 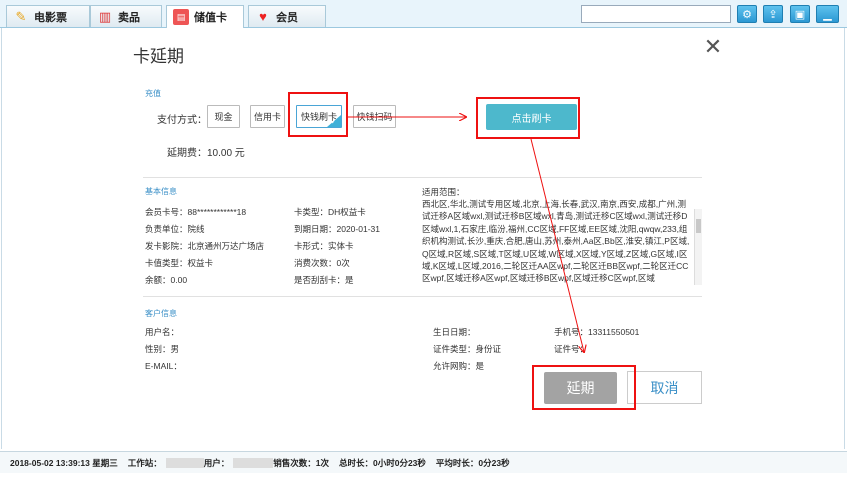 What do you see at coordinates (196, 212) in the screenshot?
I see `card-number: 会员卡号：88************18` at bounding box center [196, 212].